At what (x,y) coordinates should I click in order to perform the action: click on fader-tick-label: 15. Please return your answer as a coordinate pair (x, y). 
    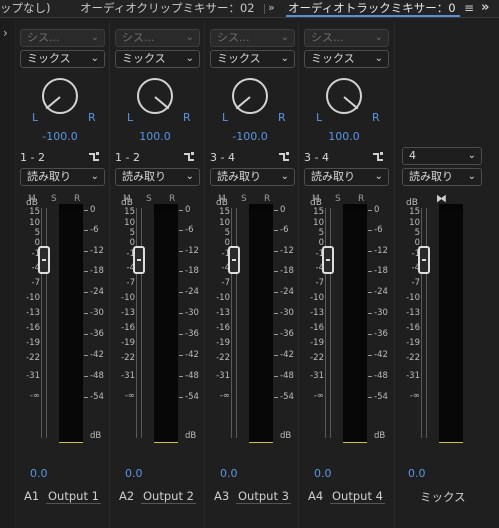
    Looking at the image, I should click on (414, 212).